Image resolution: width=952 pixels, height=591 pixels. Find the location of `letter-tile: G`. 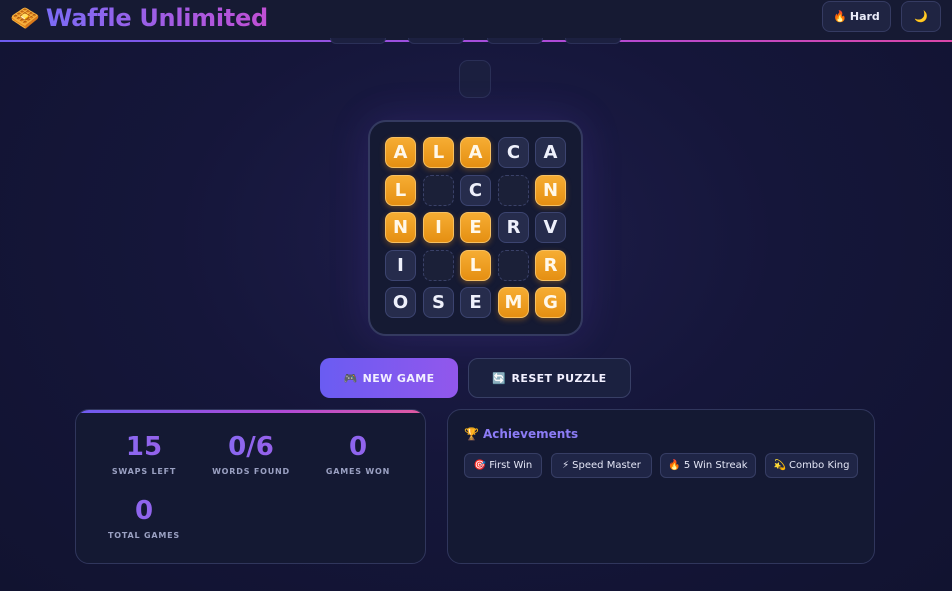

letter-tile: G is located at coordinates (550, 302).